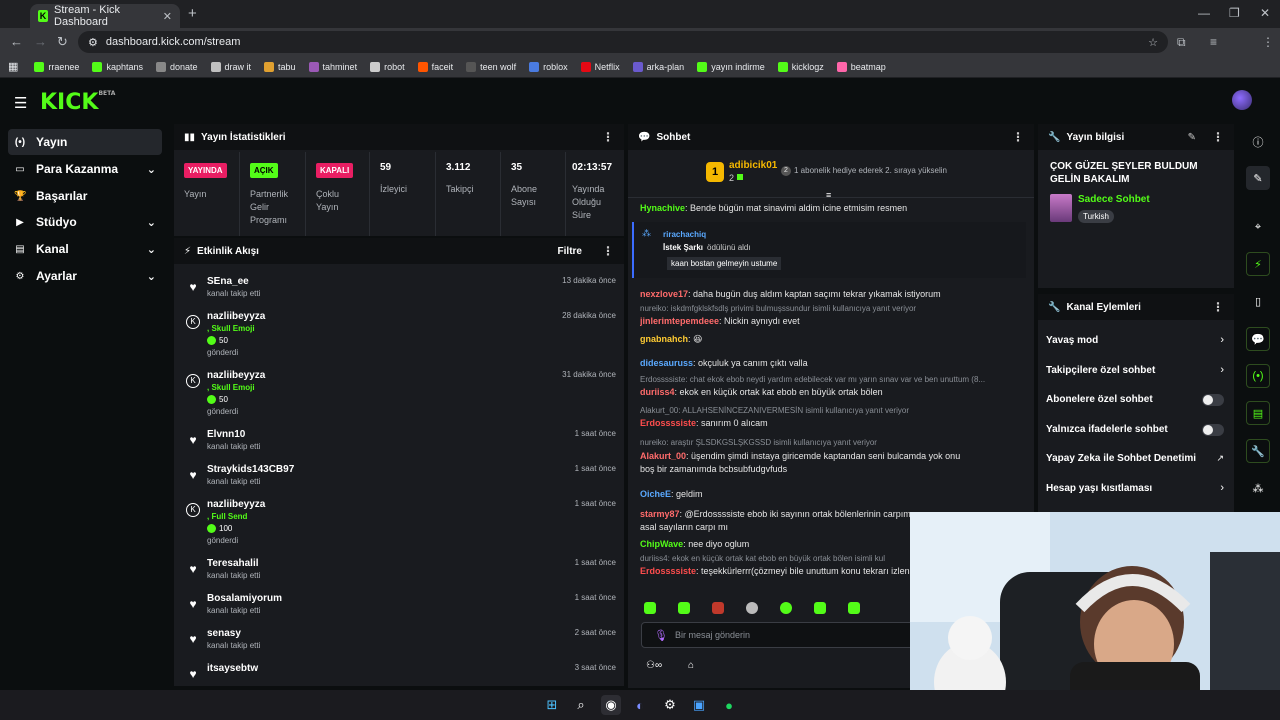  I want to click on settings-app-icon: ⚙, so click(670, 705).